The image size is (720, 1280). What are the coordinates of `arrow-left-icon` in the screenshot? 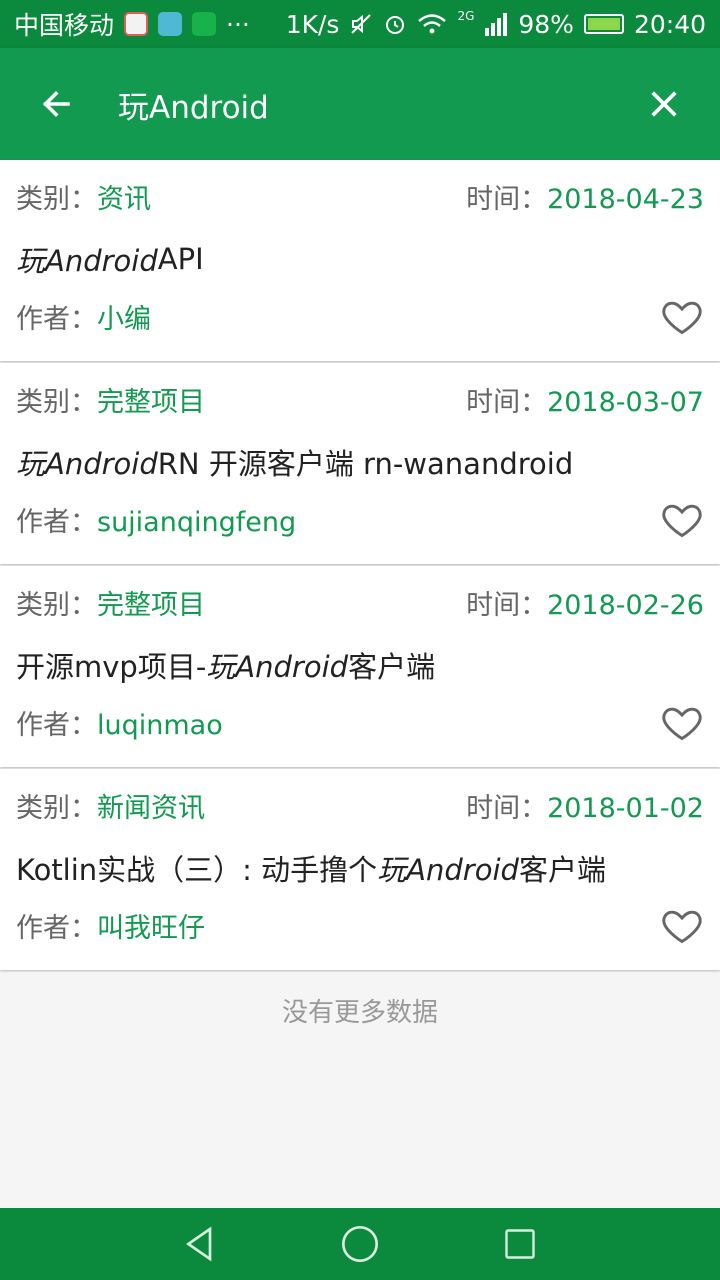 It's located at (56, 104).